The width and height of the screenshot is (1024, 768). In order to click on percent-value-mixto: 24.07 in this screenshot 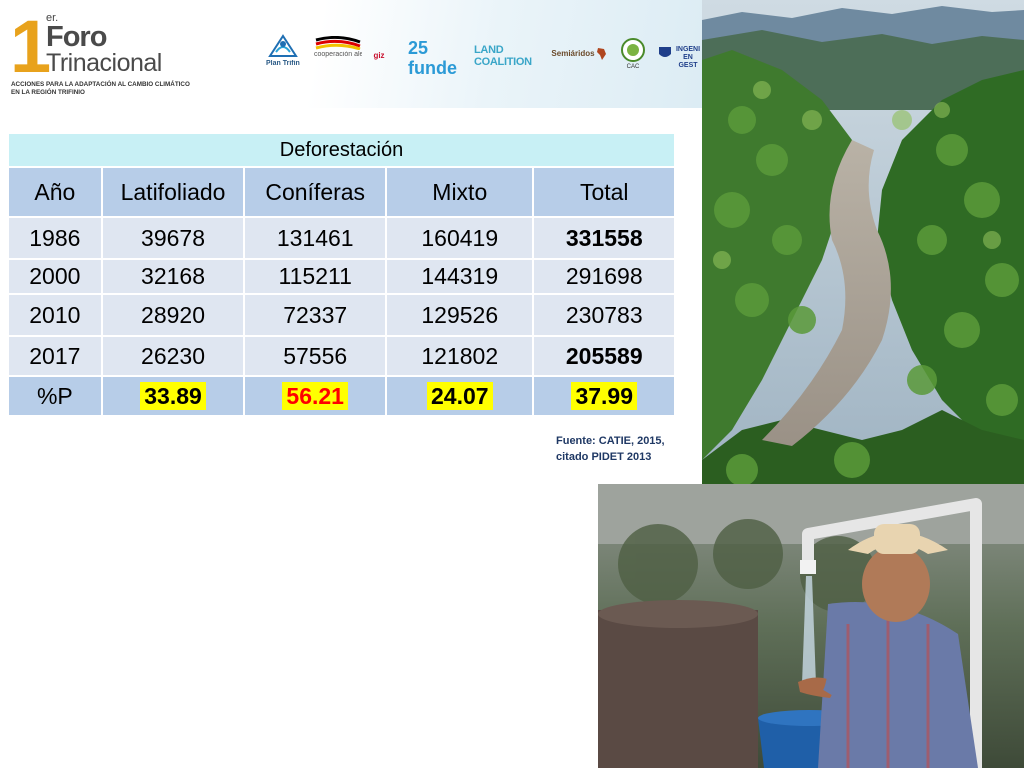, I will do `click(459, 396)`.